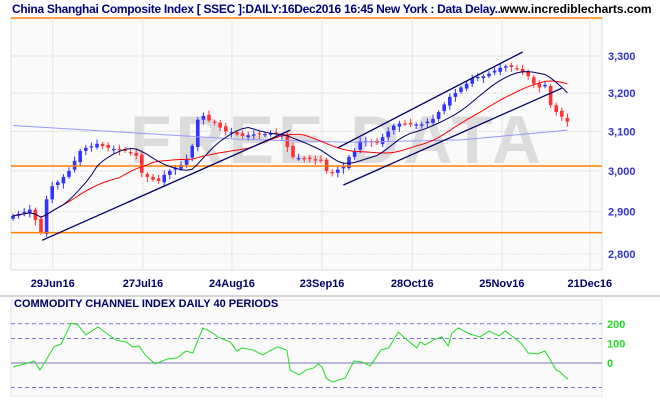 Image resolution: width=660 pixels, height=400 pixels. What do you see at coordinates (232, 284) in the screenshot?
I see `date-tick-label: 24Aug16` at bounding box center [232, 284].